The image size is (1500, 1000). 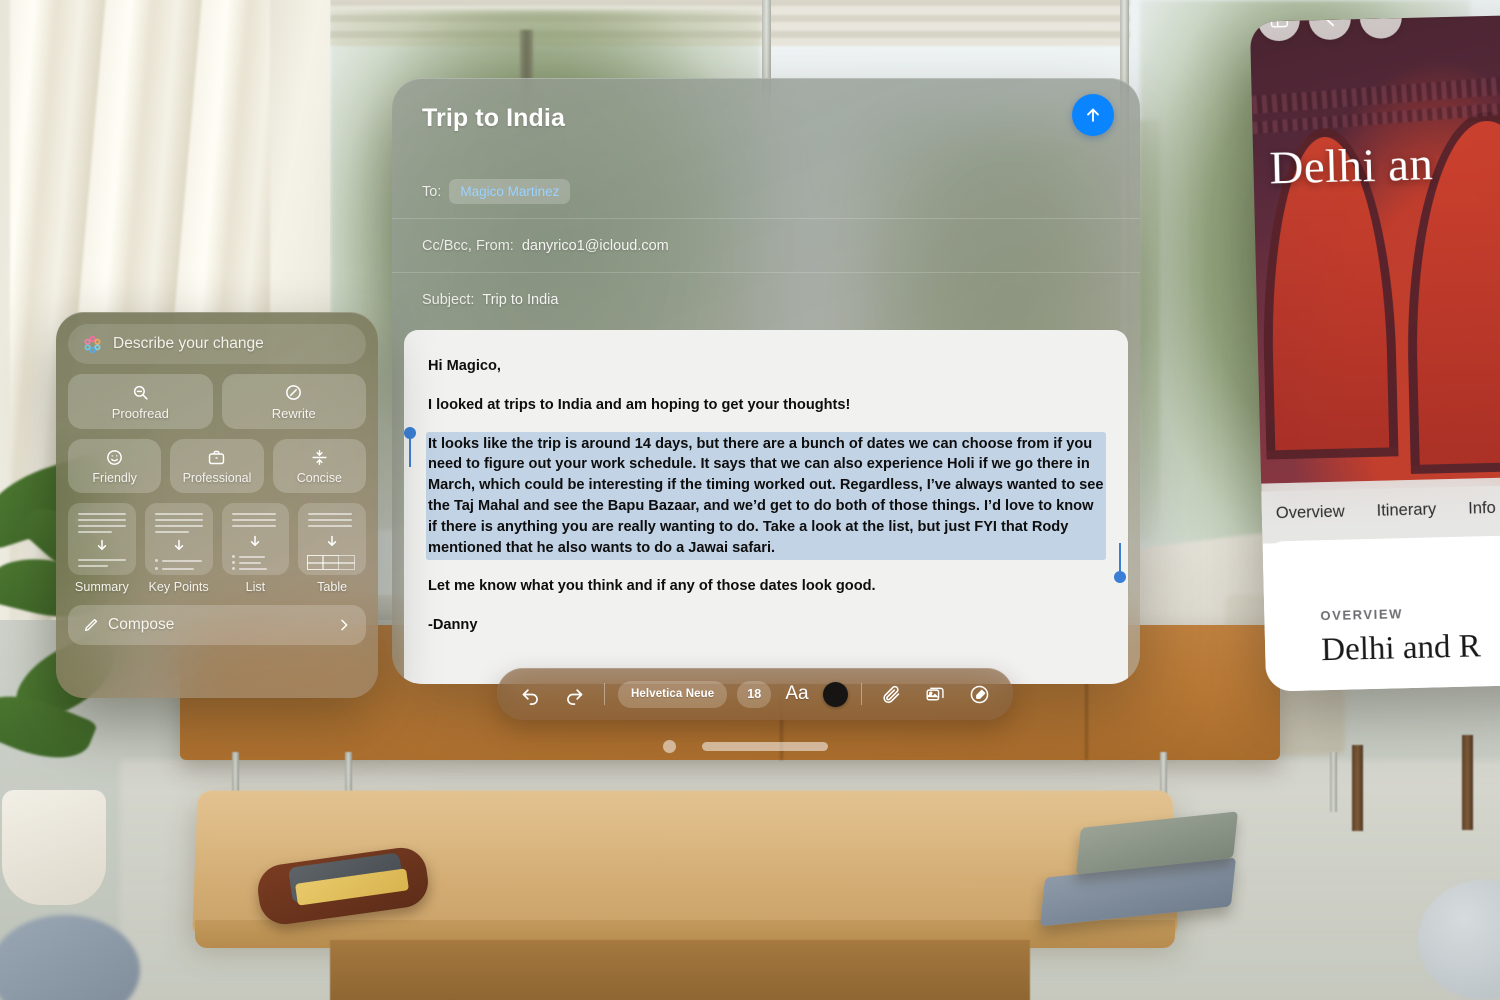 I want to click on friendly-label: Friendly, so click(x=114, y=478).